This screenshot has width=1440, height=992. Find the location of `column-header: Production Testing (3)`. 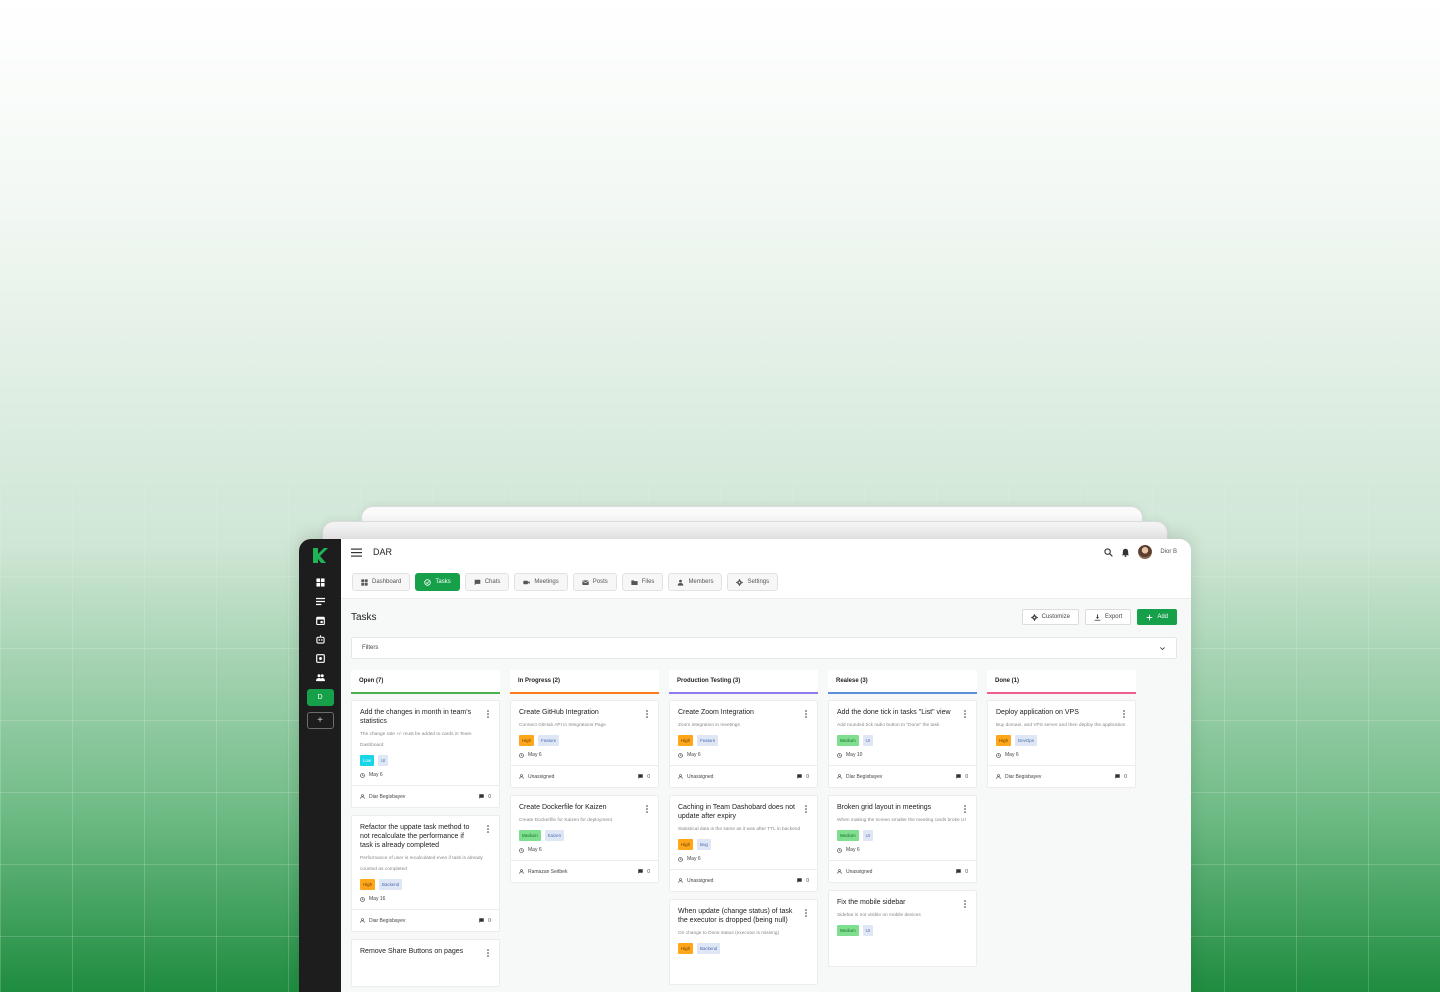

column-header: Production Testing (3) is located at coordinates (743, 682).